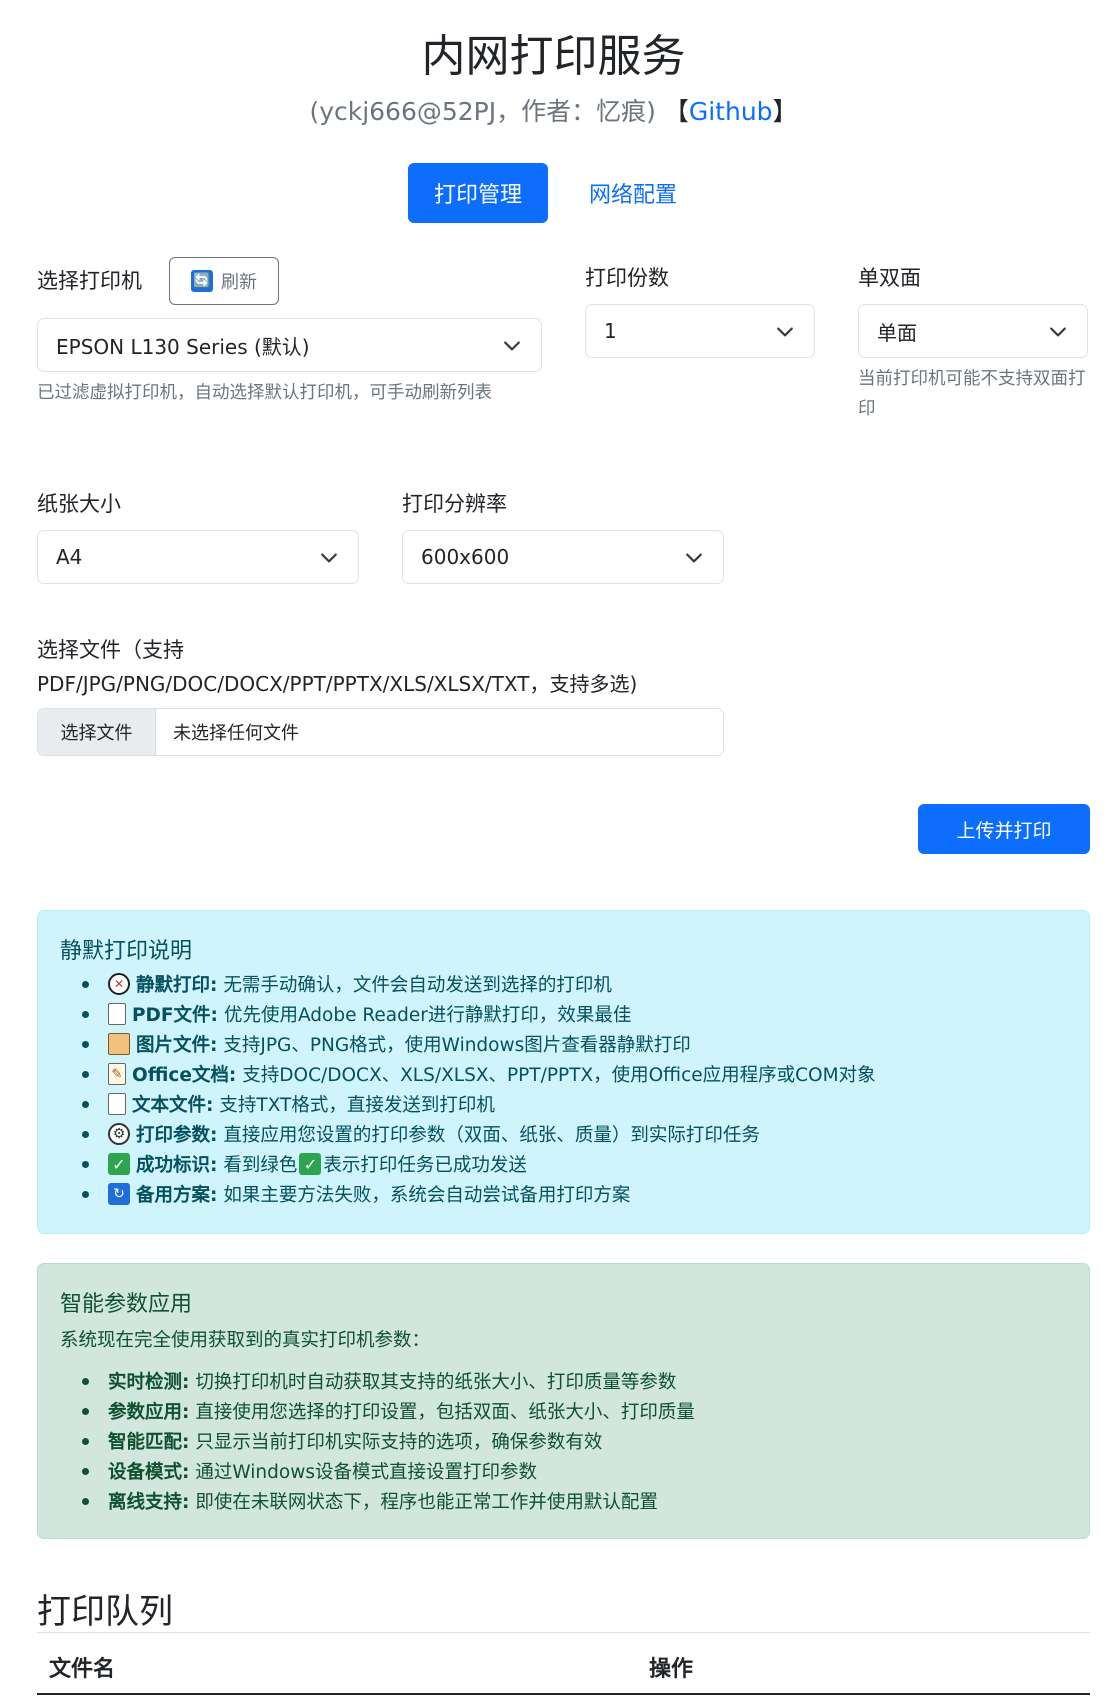  What do you see at coordinates (889, 278) in the screenshot?
I see `duplex-label: 单双面` at bounding box center [889, 278].